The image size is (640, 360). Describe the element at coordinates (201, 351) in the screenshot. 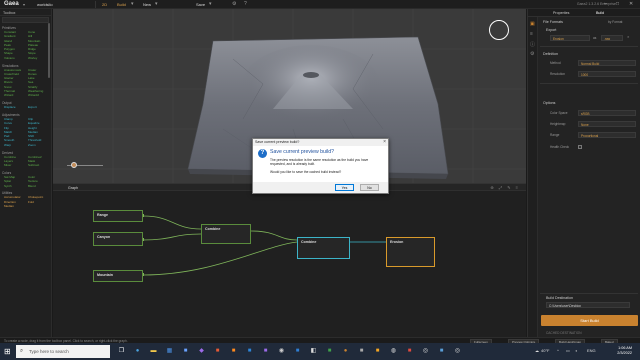

I see `visual-studio-icon: ◆` at that location.